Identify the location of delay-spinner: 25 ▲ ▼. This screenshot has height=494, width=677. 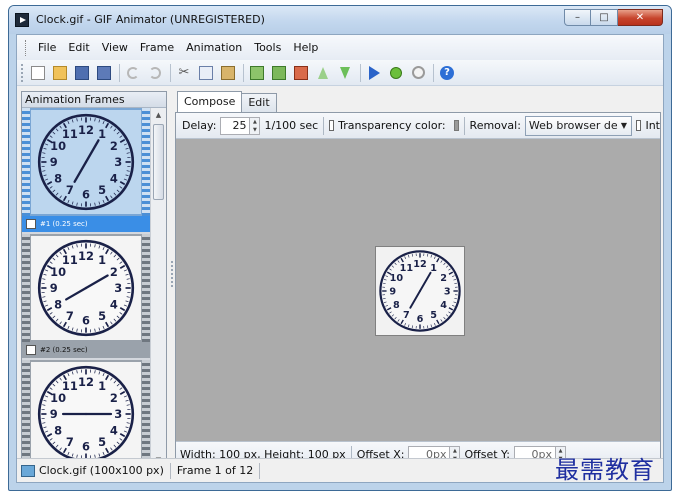
(240, 125).